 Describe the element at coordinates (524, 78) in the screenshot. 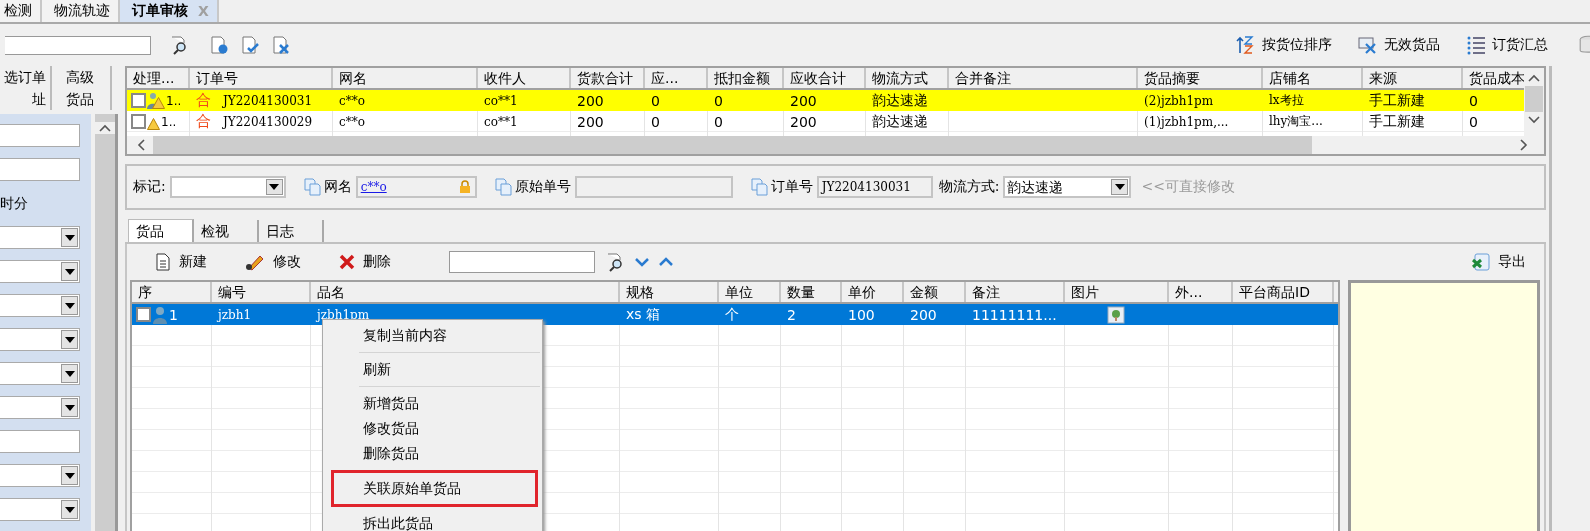

I see `column-header: 收件人` at that location.